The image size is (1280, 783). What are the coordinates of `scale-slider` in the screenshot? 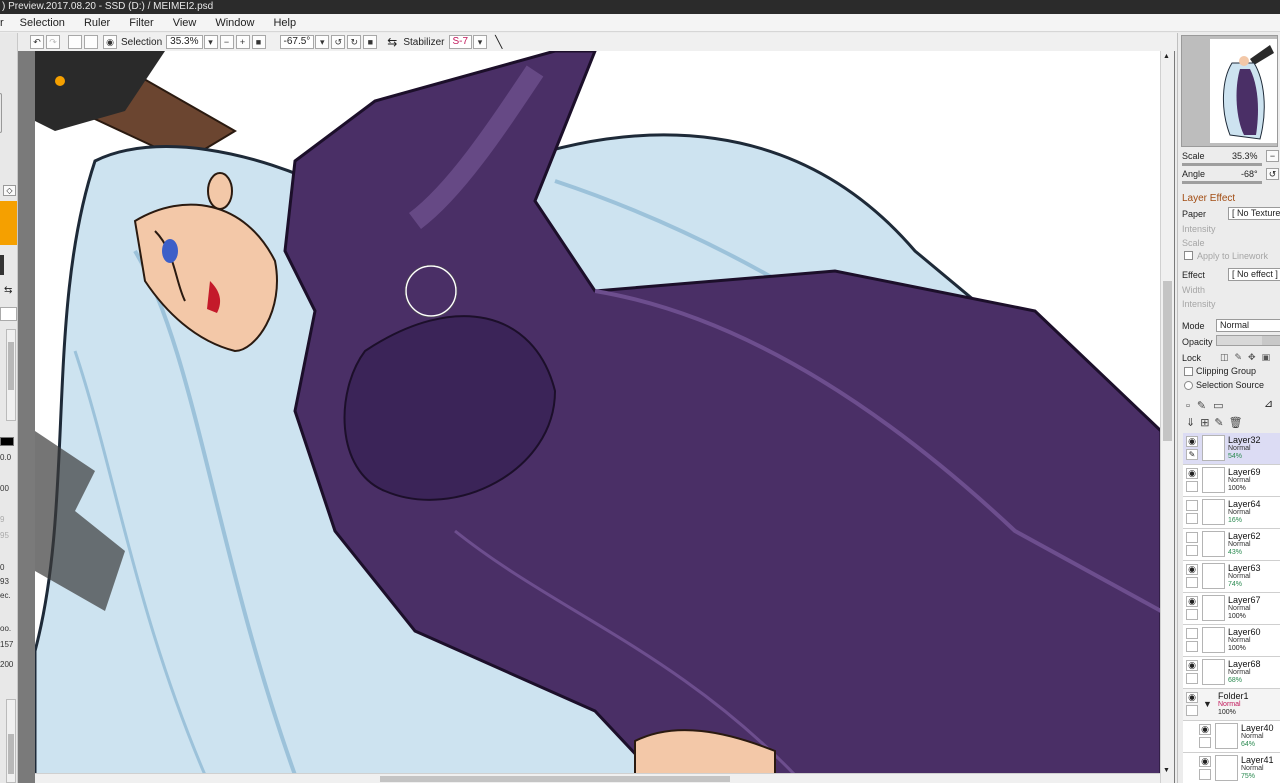 It's located at (1222, 164).